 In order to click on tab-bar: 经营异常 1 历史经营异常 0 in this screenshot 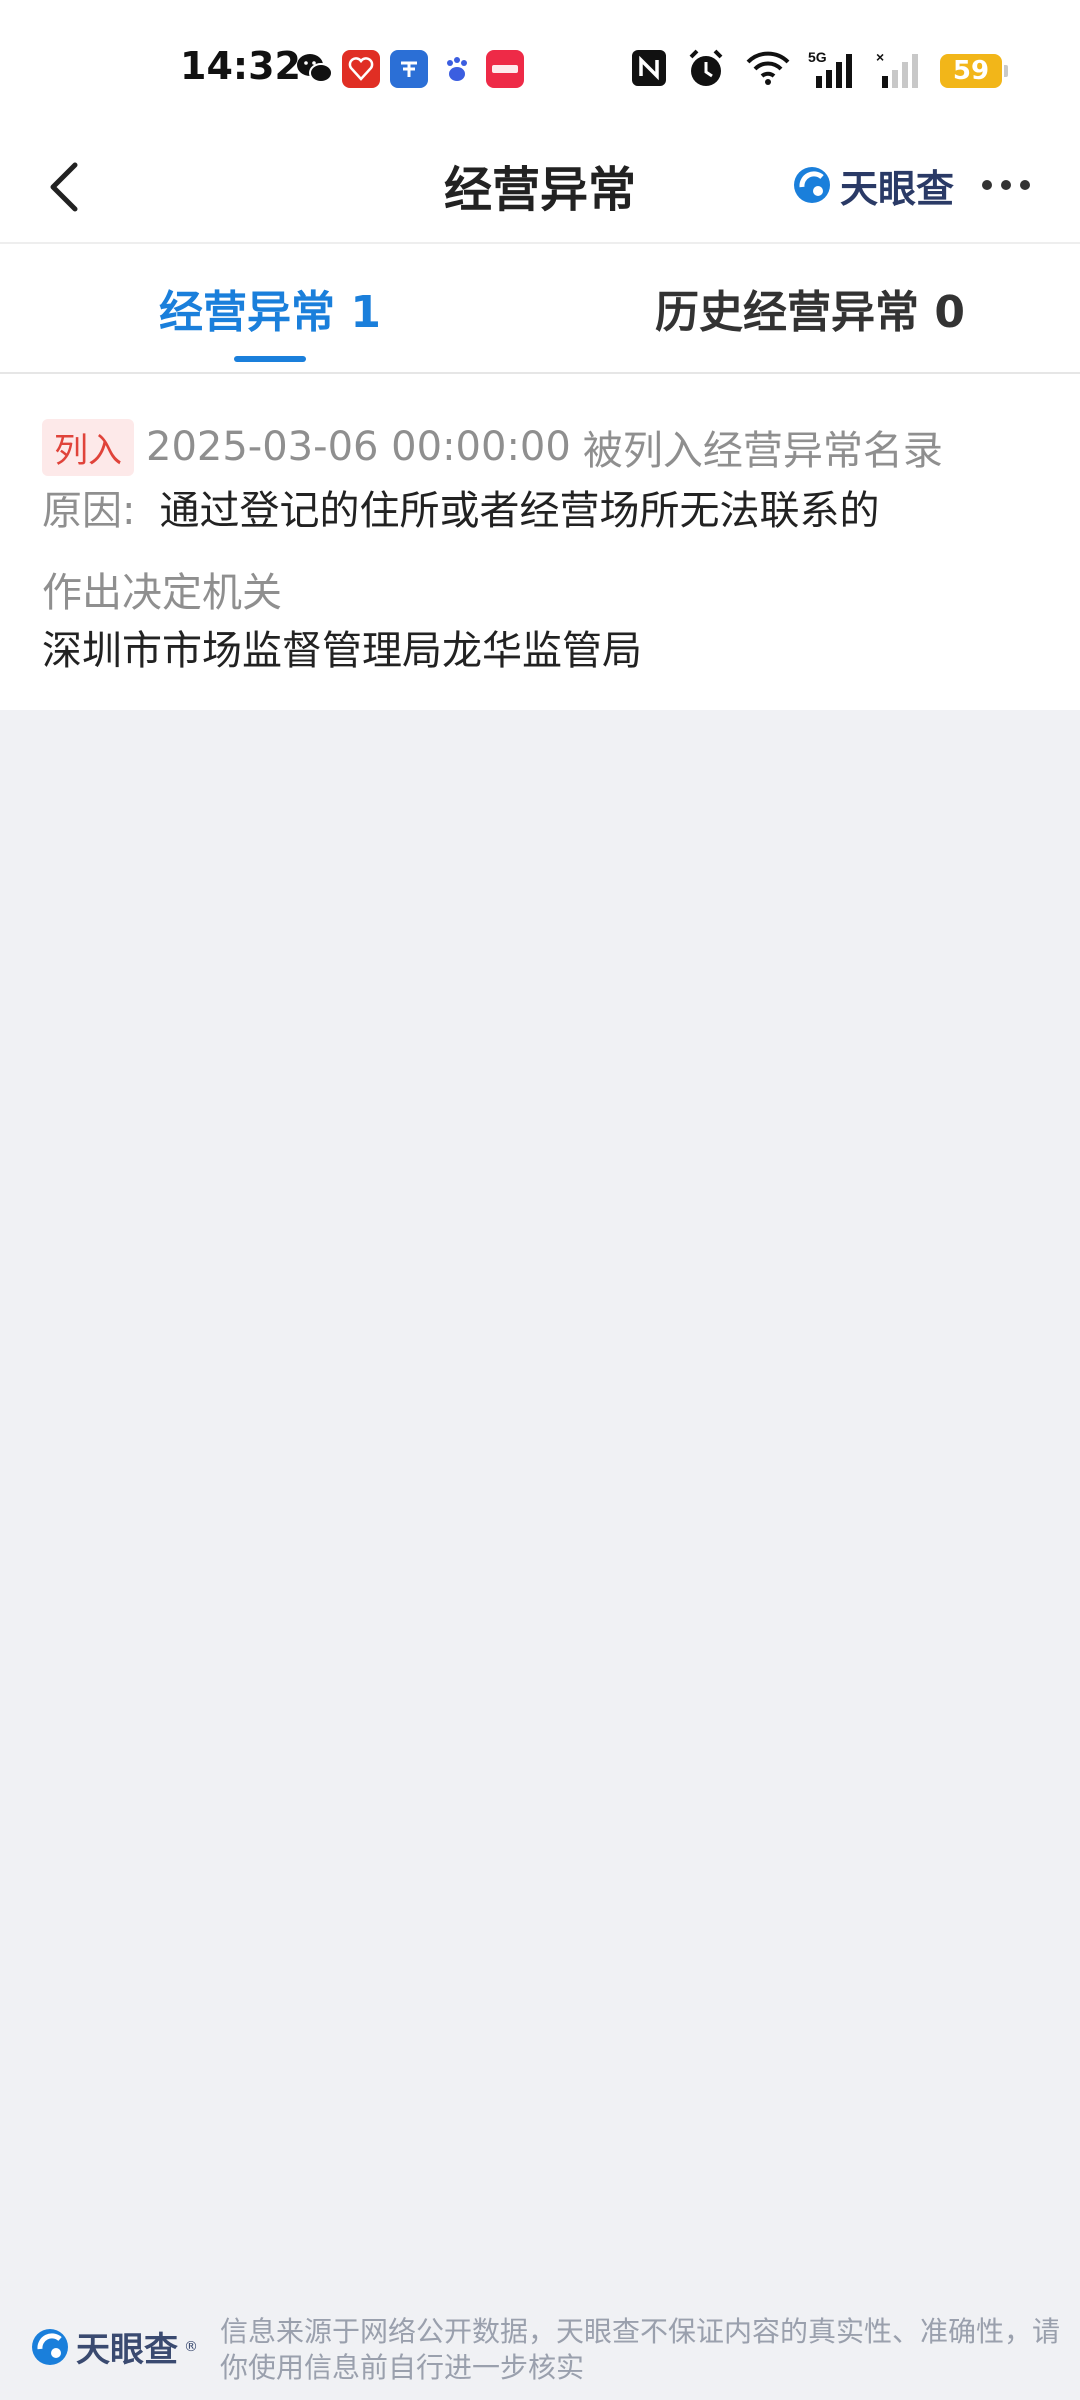, I will do `click(540, 308)`.